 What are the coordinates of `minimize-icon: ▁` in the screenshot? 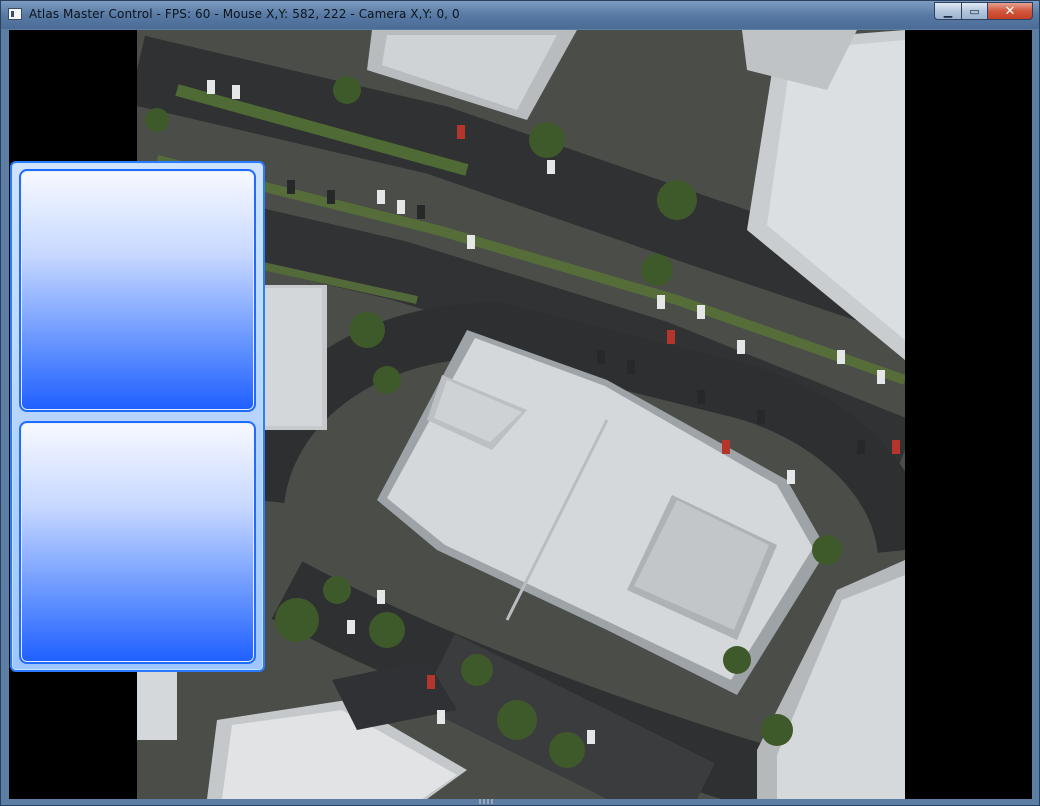 It's located at (948, 11).